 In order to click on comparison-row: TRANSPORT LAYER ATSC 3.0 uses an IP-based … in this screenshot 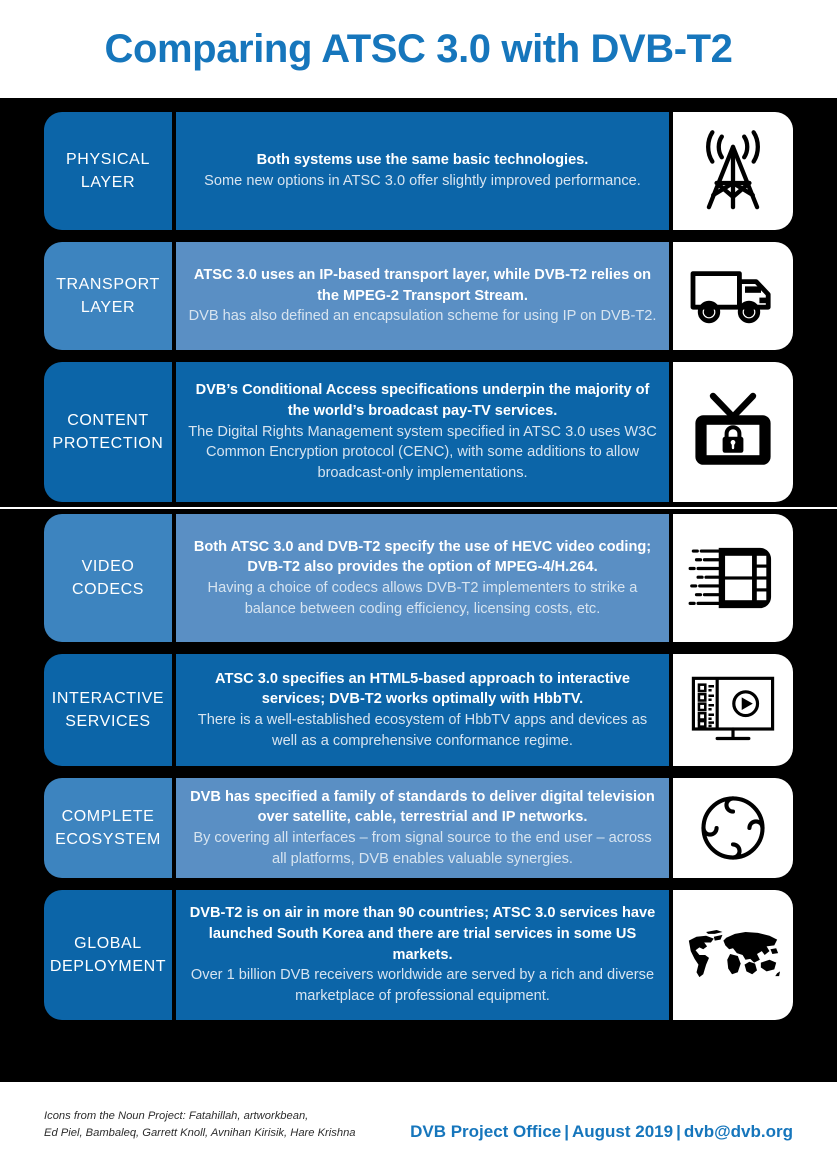, I will do `click(418, 296)`.